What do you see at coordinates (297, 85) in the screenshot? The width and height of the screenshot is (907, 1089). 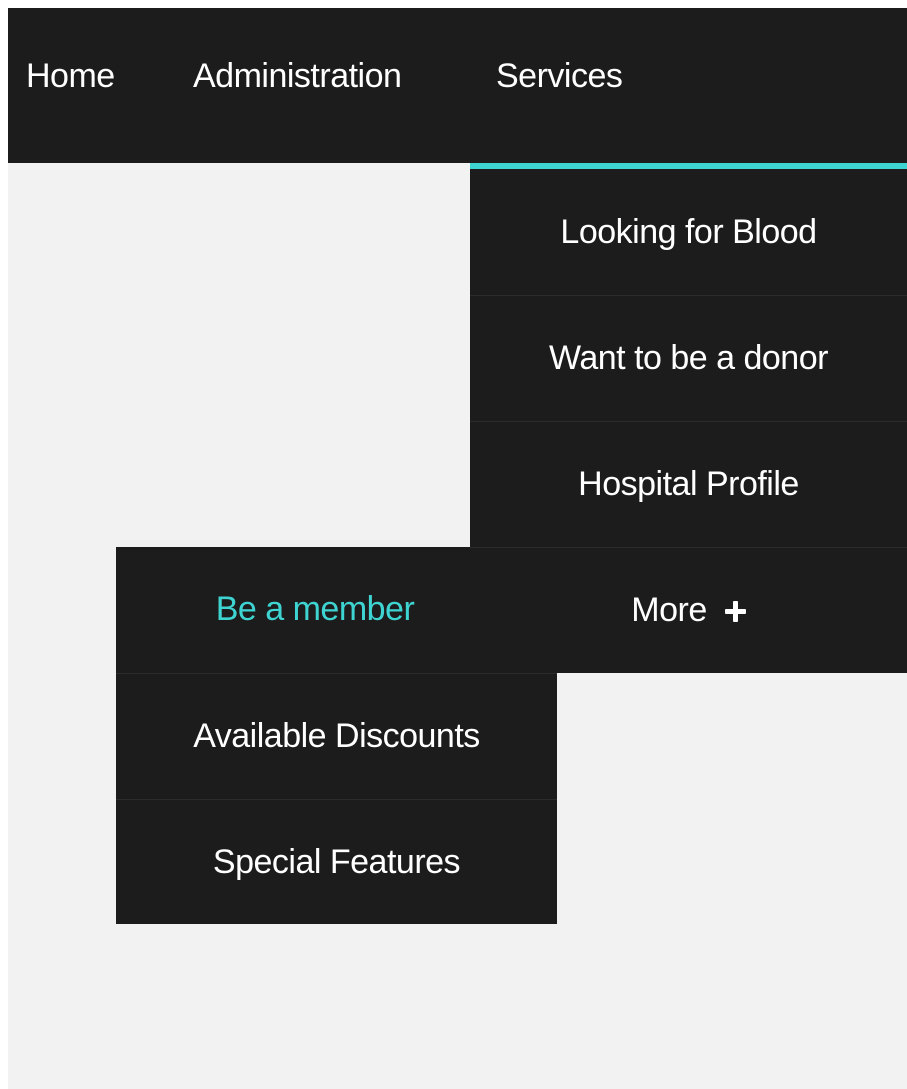 I see `nav-administration: Administration` at bounding box center [297, 85].